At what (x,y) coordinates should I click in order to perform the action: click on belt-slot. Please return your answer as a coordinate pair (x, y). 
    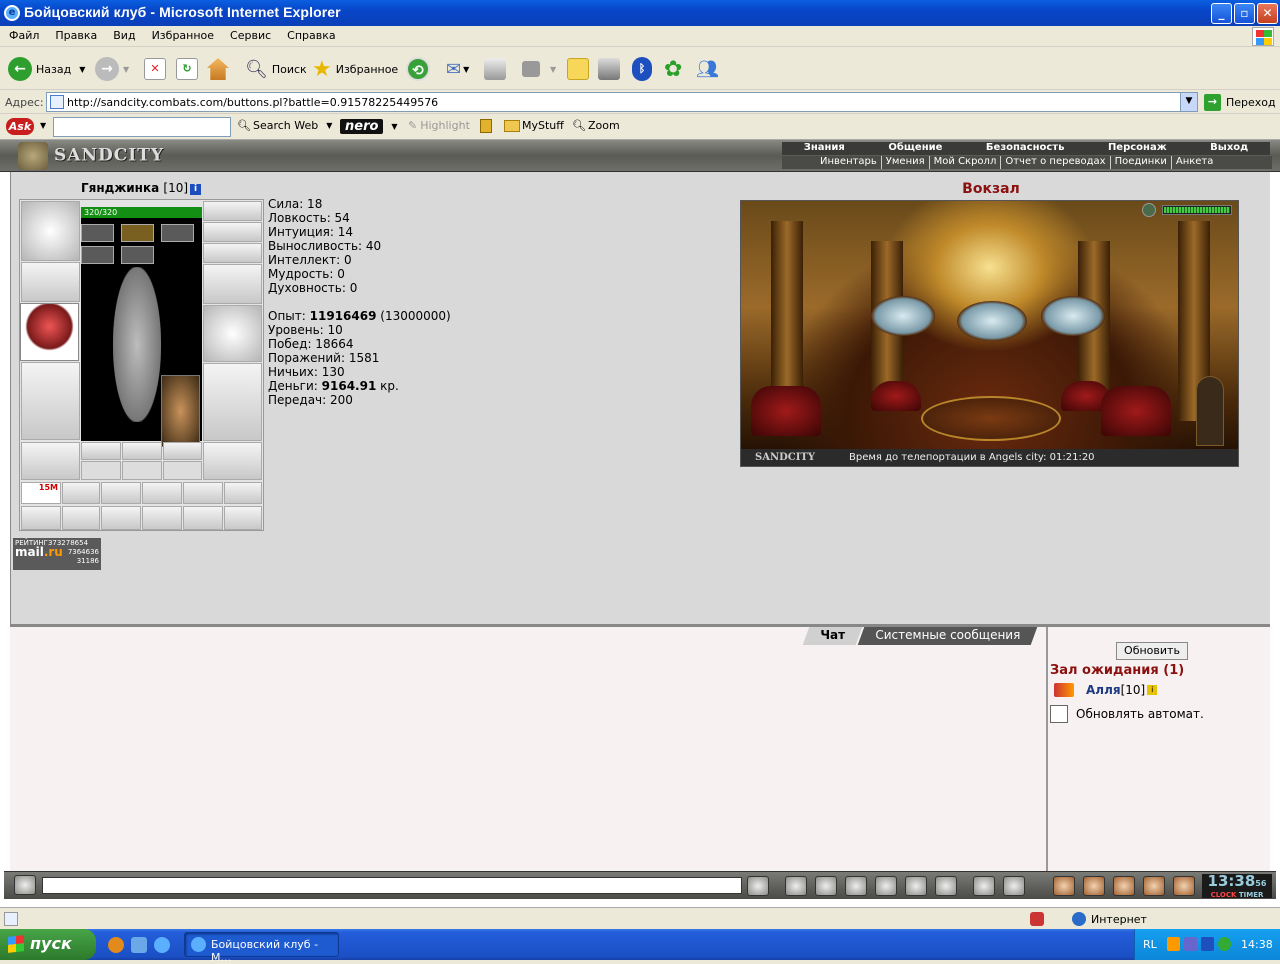
    Looking at the image, I should click on (50, 461).